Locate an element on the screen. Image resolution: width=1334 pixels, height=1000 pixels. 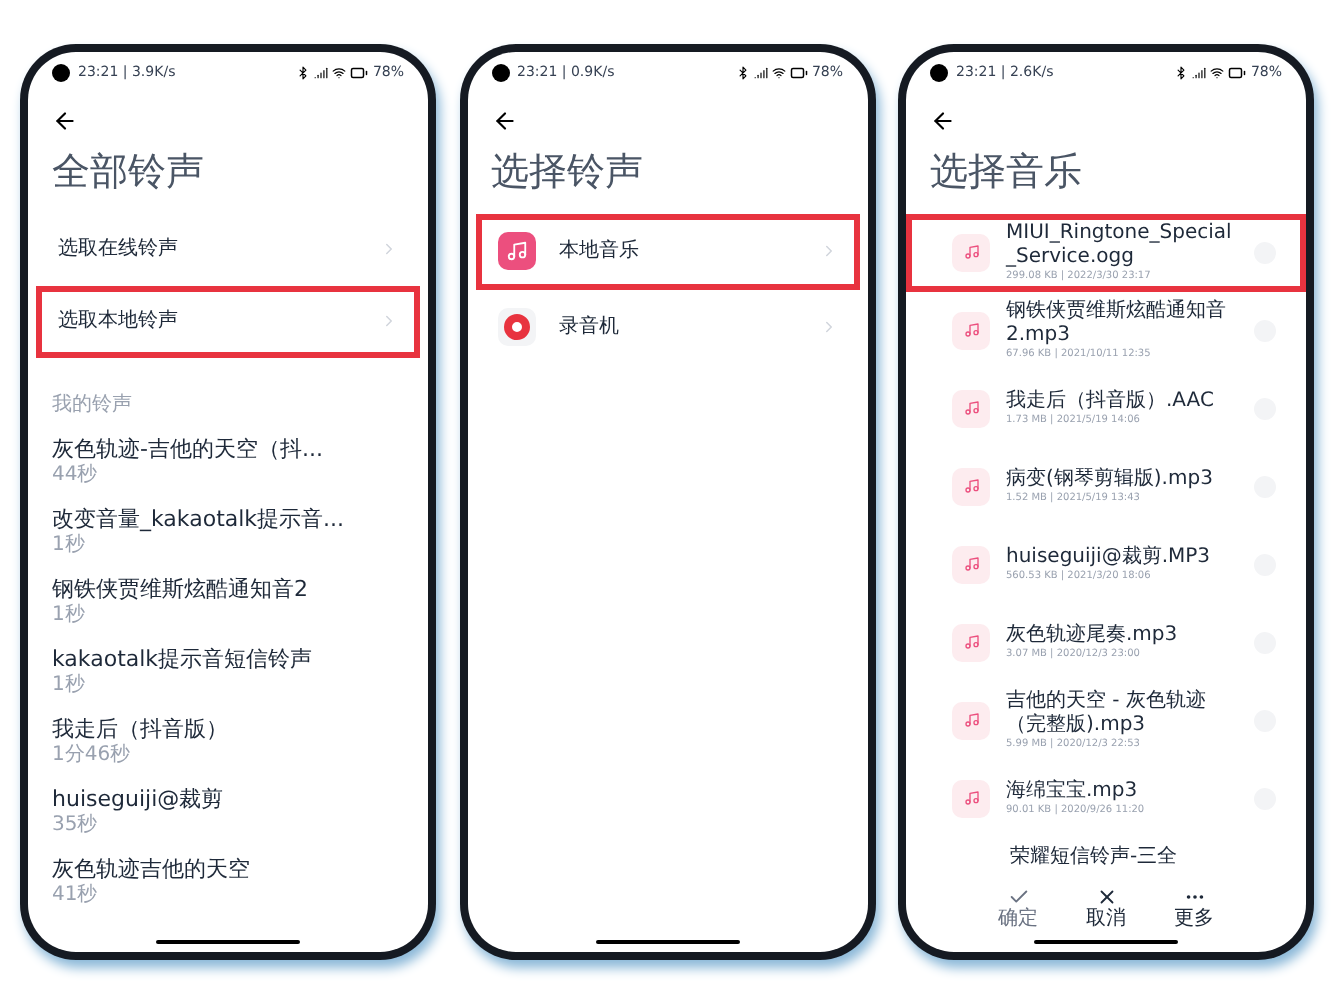
check-icon is located at coordinates (1018, 896).